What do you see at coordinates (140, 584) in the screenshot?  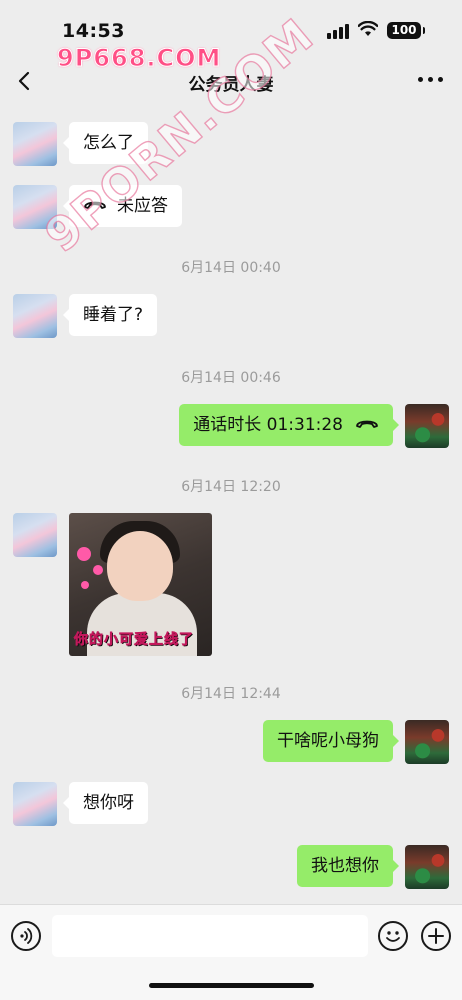 I see `sticker-image: 你的小可爱上线了` at bounding box center [140, 584].